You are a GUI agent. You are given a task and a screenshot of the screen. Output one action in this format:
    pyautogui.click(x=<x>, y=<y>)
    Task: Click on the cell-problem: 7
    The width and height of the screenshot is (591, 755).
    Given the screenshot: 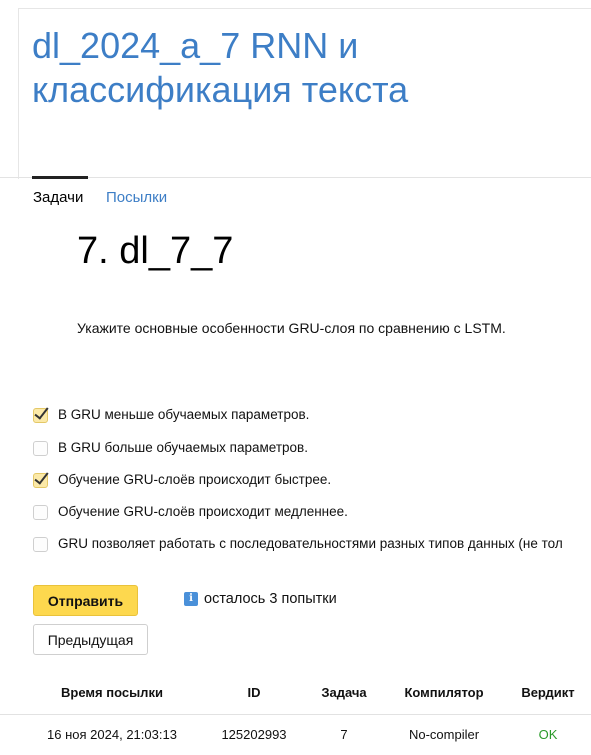 What is the action you would take?
    pyautogui.click(x=344, y=734)
    